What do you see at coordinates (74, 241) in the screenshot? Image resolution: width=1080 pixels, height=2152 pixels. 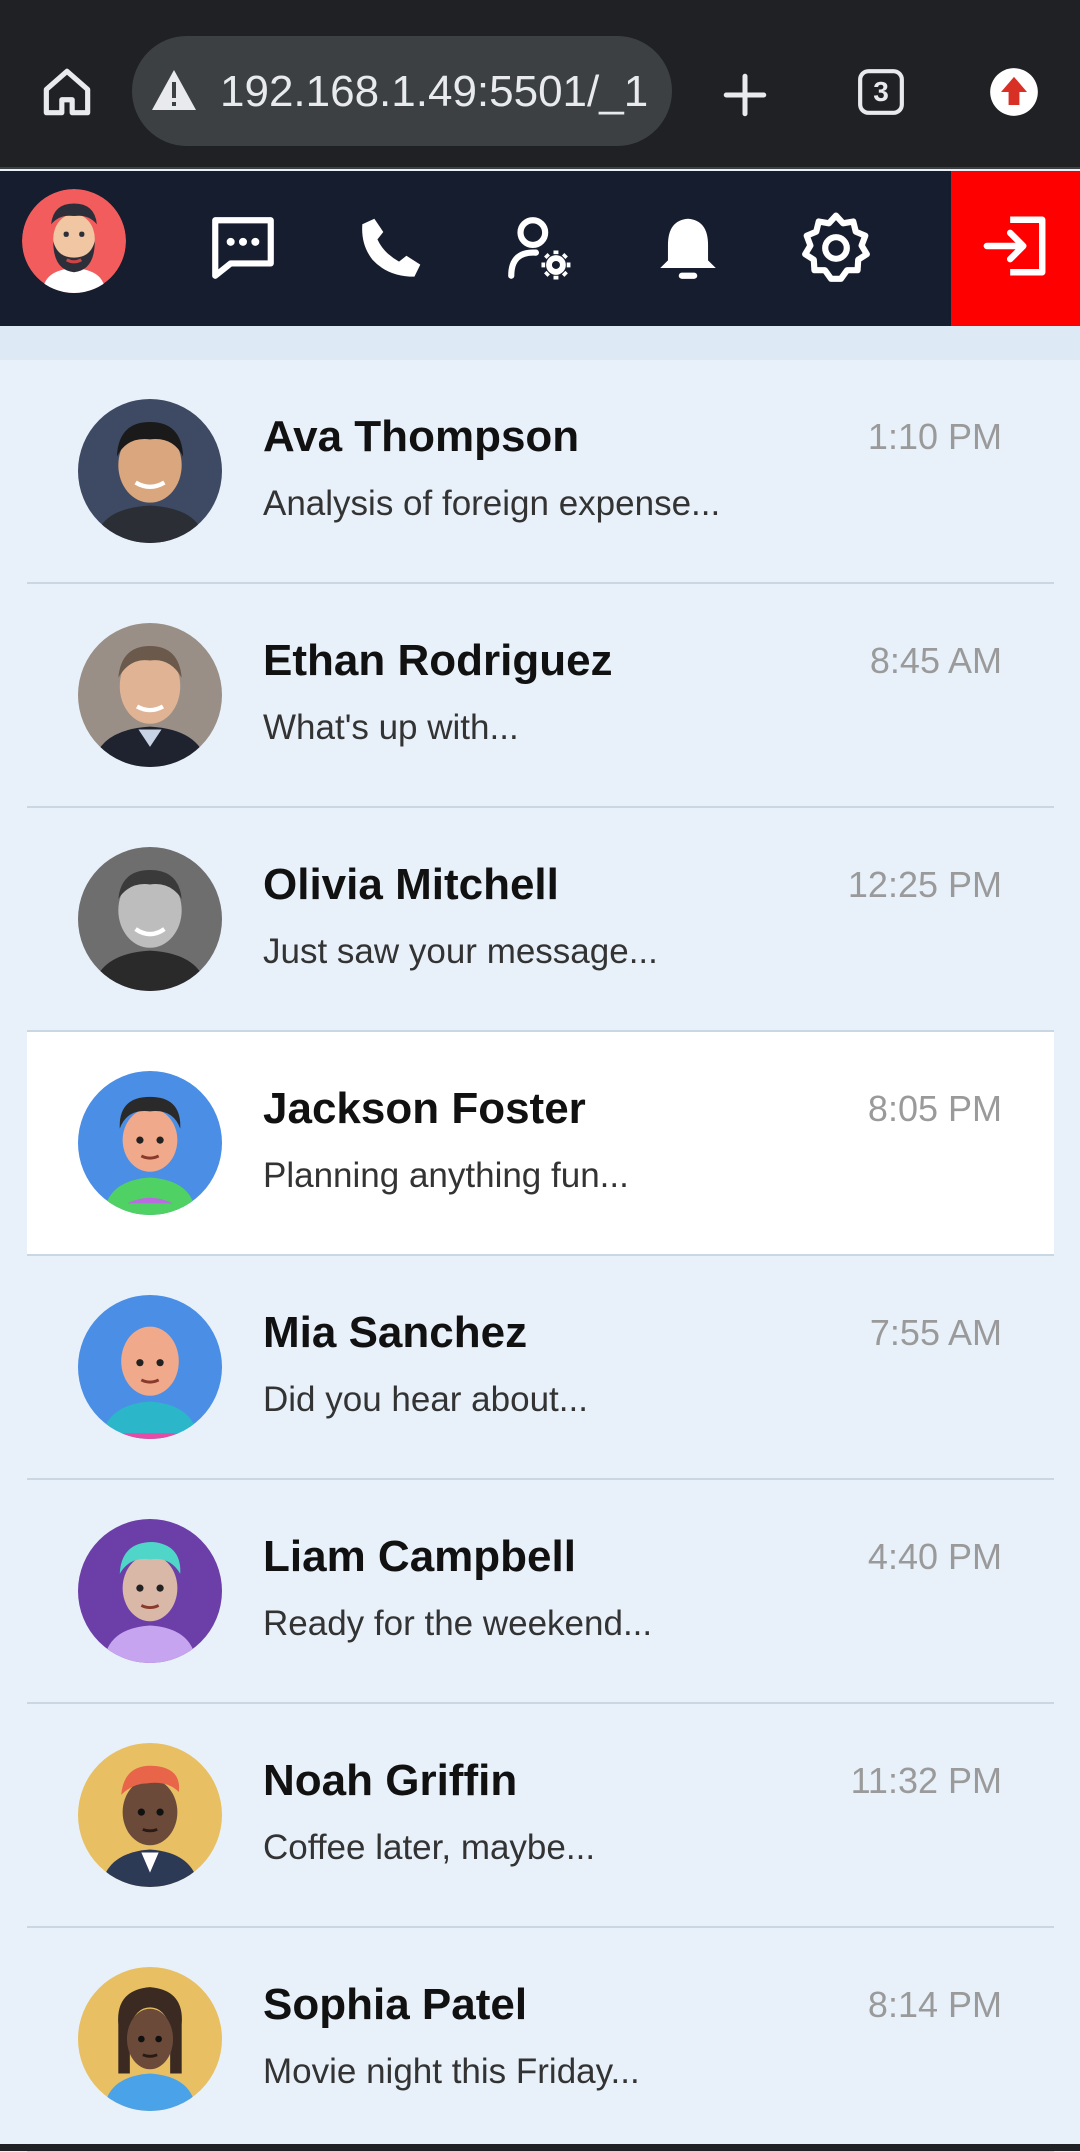 I see `profile-avatar` at bounding box center [74, 241].